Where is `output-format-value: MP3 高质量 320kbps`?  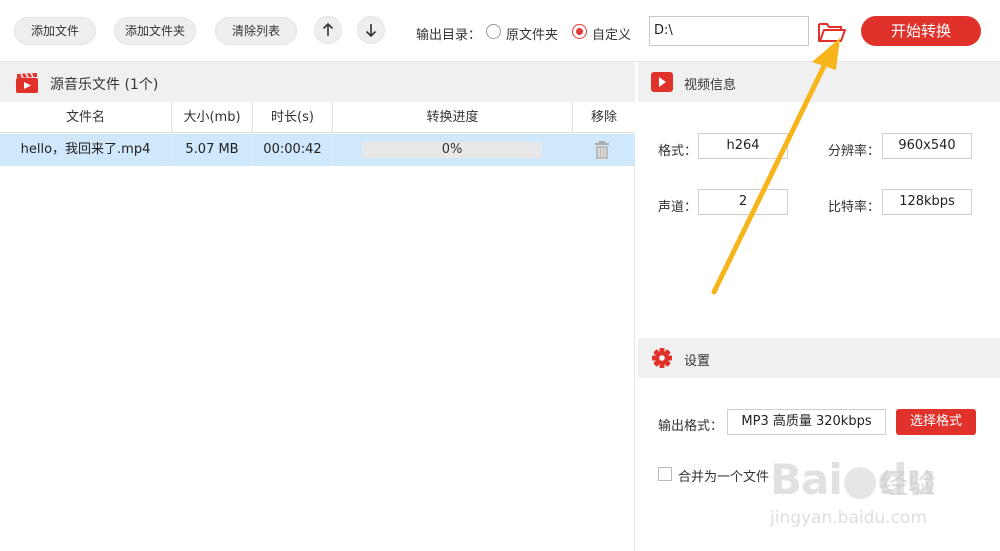
output-format-value: MP3 高质量 320kbps is located at coordinates (806, 422).